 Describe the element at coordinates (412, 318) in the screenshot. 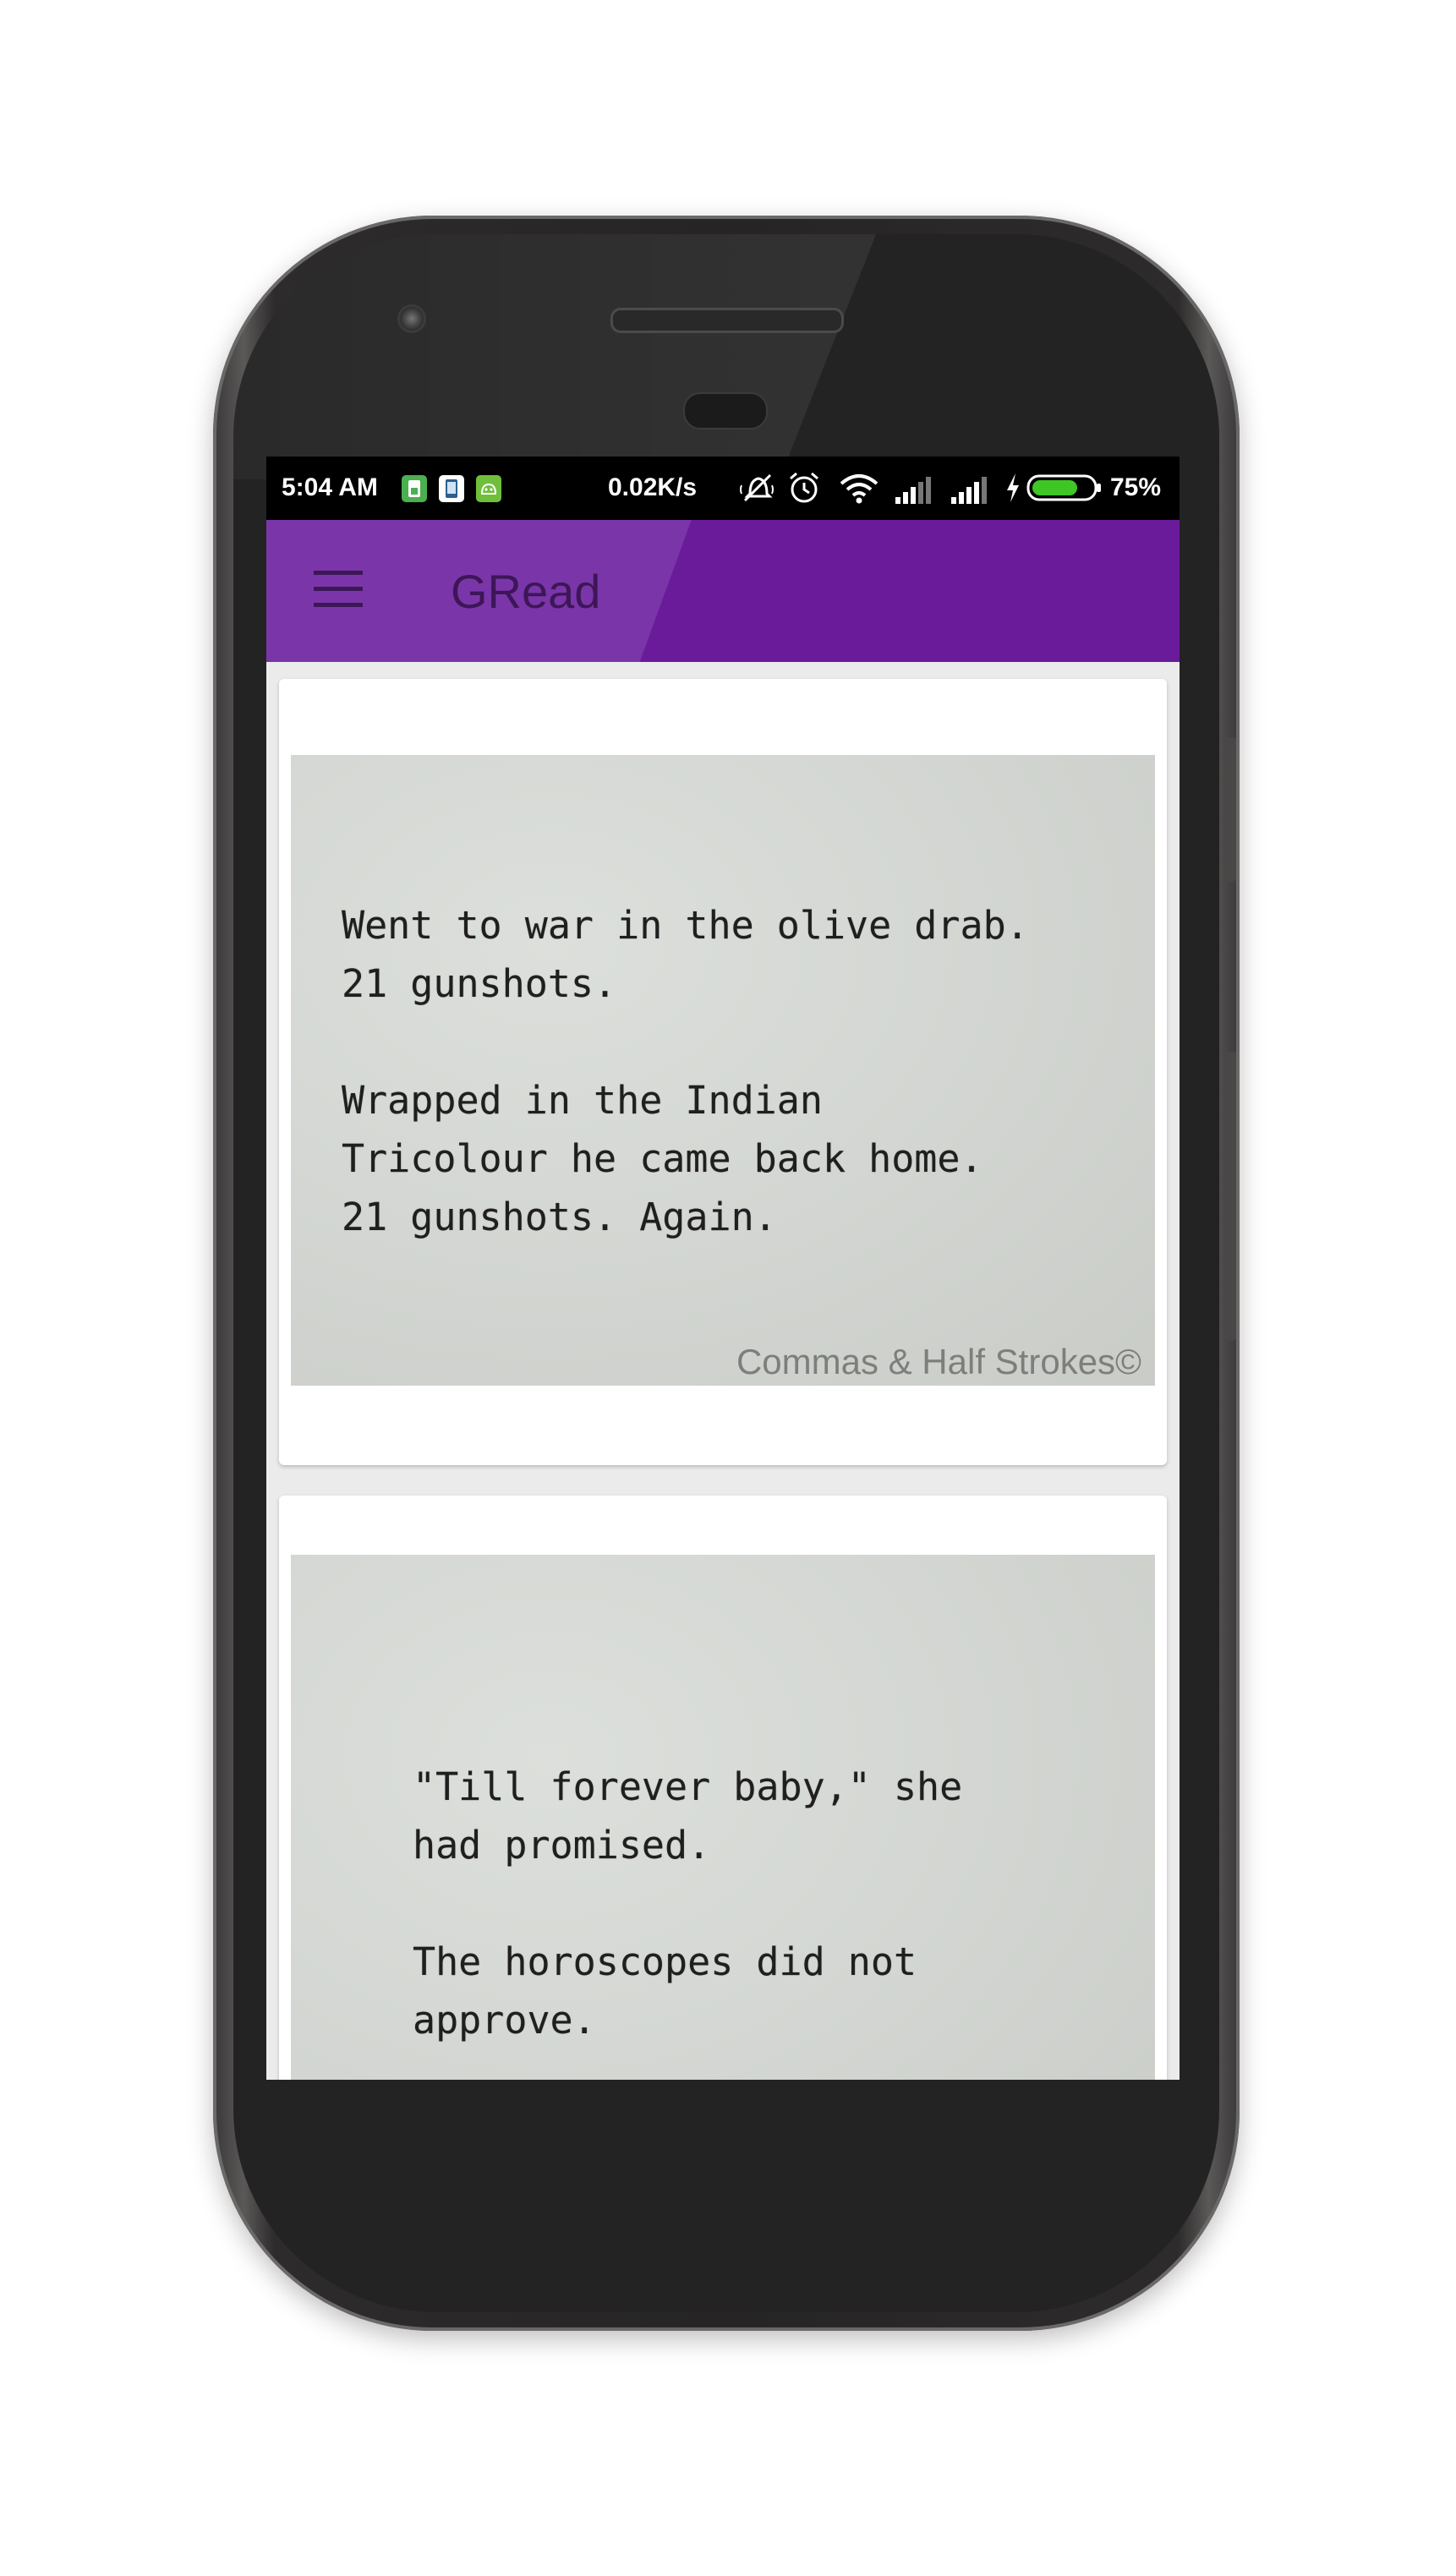

I see `front-camera` at that location.